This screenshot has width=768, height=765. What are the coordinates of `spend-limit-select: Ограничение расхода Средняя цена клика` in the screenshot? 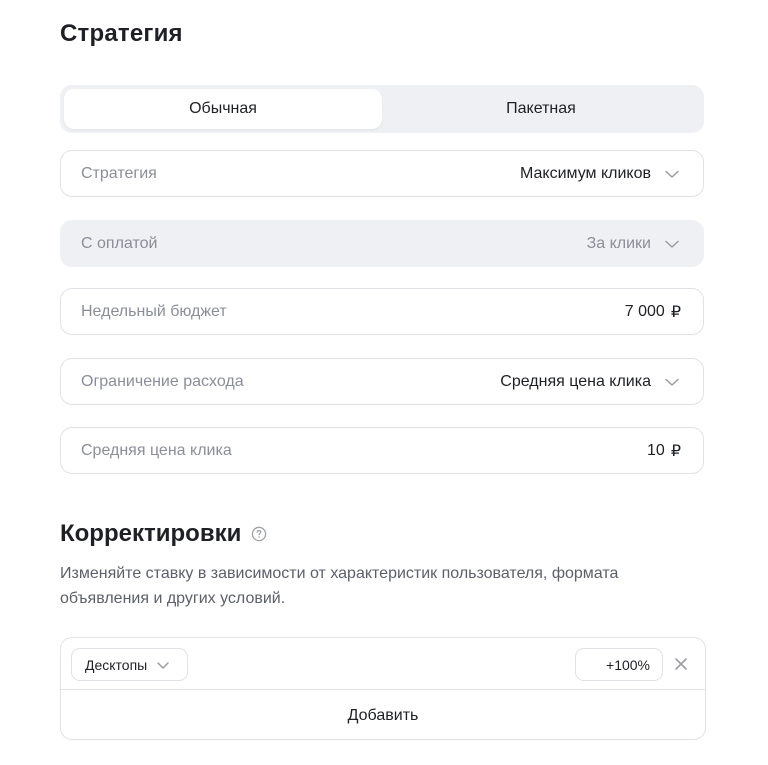 It's located at (382, 381).